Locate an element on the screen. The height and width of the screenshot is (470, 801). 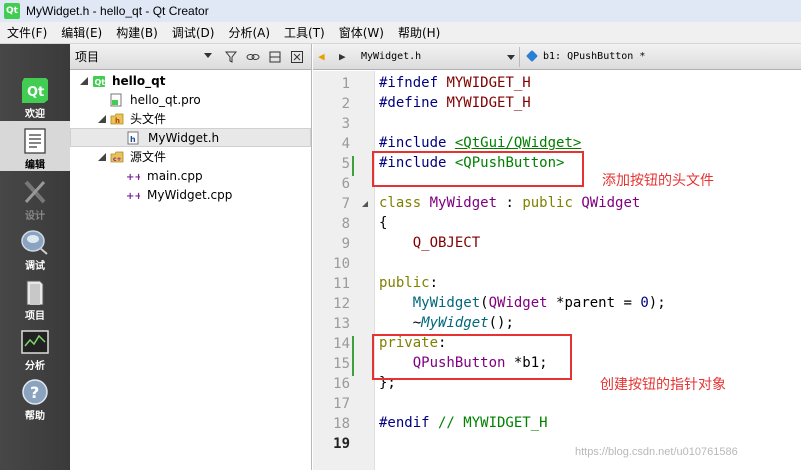
line-number: 13 is located at coordinates (341, 324).